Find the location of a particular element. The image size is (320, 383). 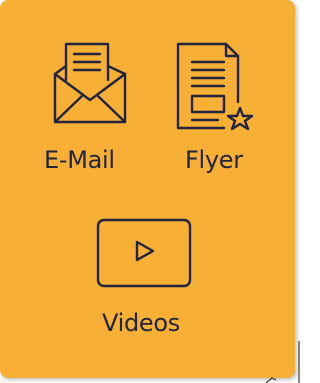

resize-handle-icon is located at coordinates (283, 362).